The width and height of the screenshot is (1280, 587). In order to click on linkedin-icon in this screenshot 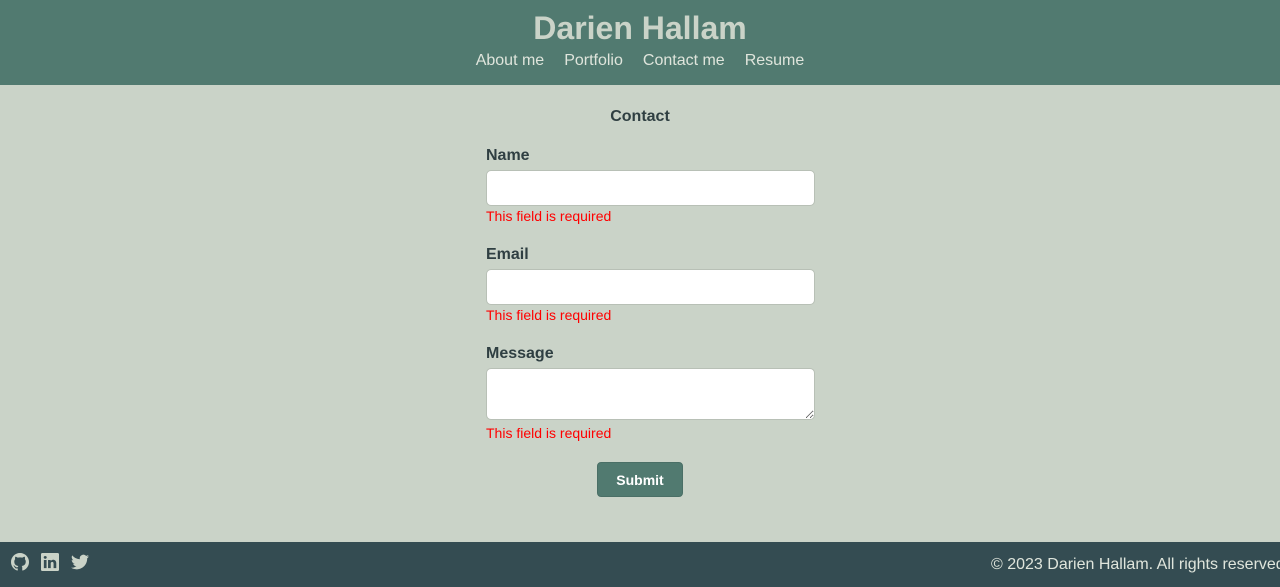, I will do `click(50, 562)`.